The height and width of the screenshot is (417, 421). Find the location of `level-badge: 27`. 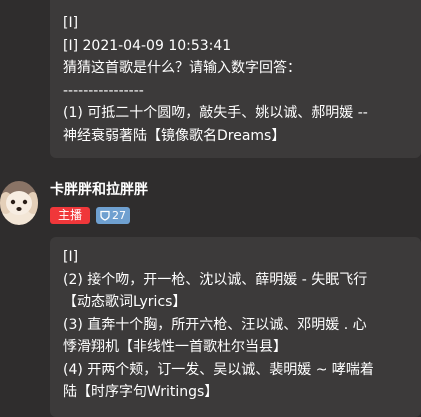

level-badge: 27 is located at coordinates (113, 215).